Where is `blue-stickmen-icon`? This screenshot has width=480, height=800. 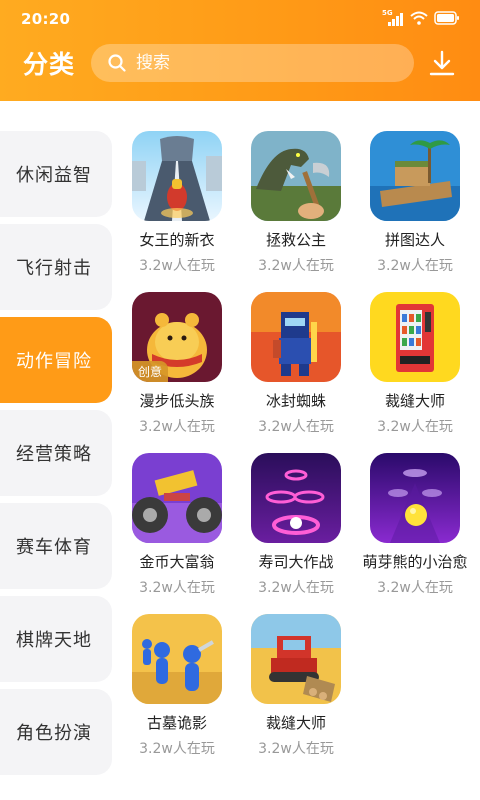
blue-stickmen-icon is located at coordinates (177, 659).